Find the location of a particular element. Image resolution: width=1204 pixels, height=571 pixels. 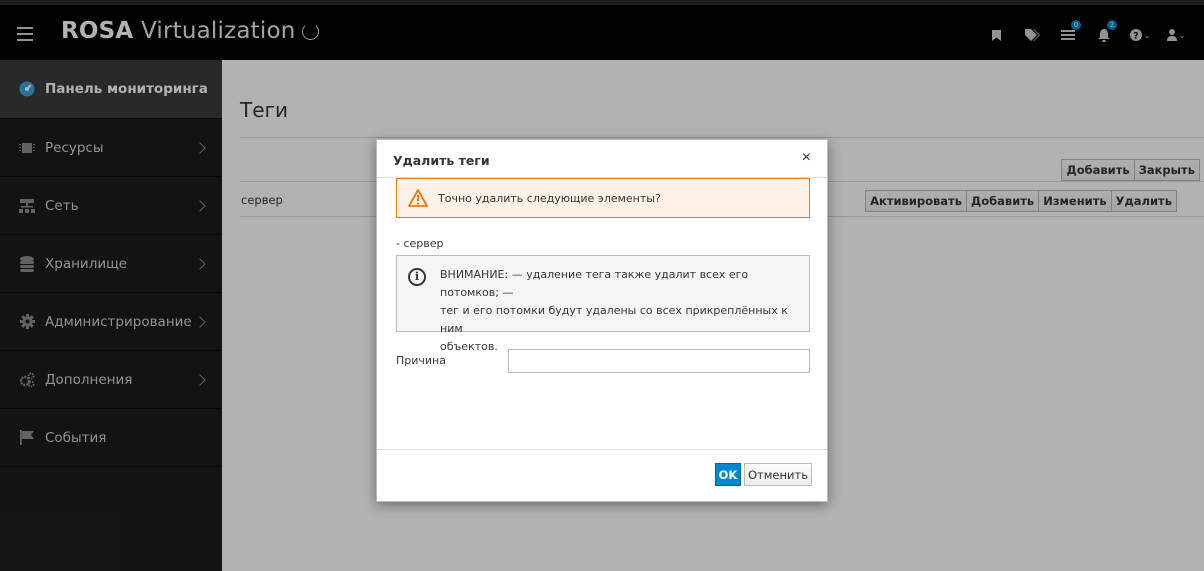

close-icon: × is located at coordinates (806, 158).